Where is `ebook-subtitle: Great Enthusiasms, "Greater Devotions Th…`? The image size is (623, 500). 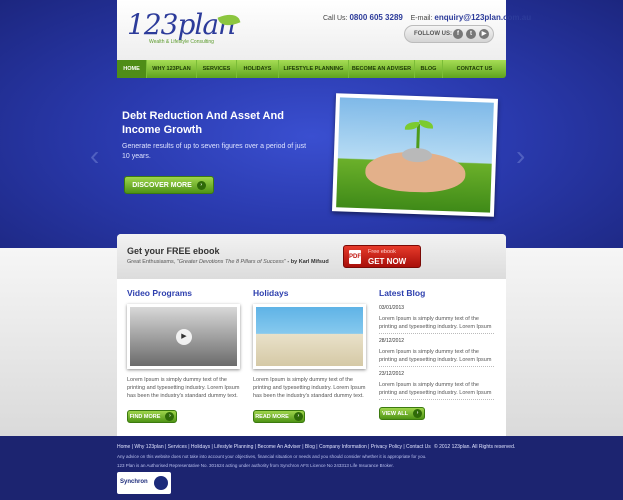 ebook-subtitle: Great Enthusiasms, "Greater Devotions Th… is located at coordinates (228, 262).